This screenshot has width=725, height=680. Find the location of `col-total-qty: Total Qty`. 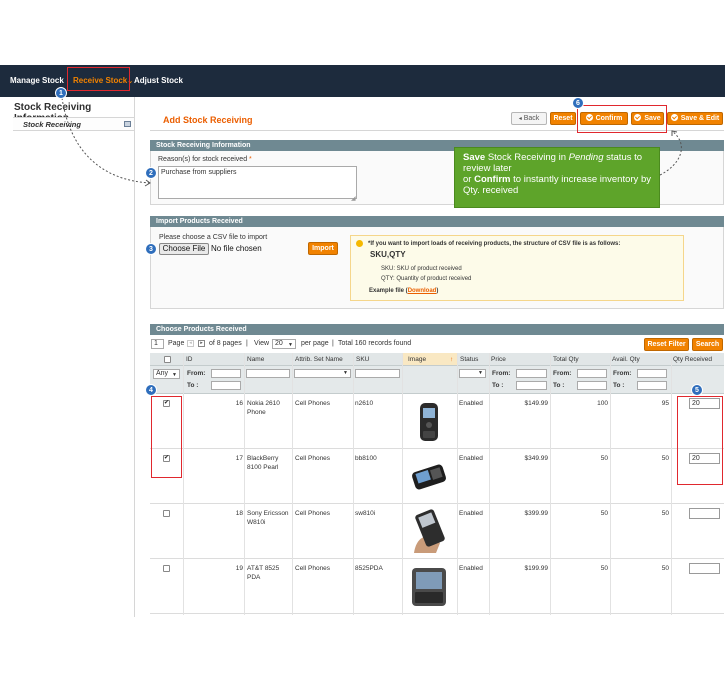

col-total-qty: Total Qty is located at coordinates (566, 359).